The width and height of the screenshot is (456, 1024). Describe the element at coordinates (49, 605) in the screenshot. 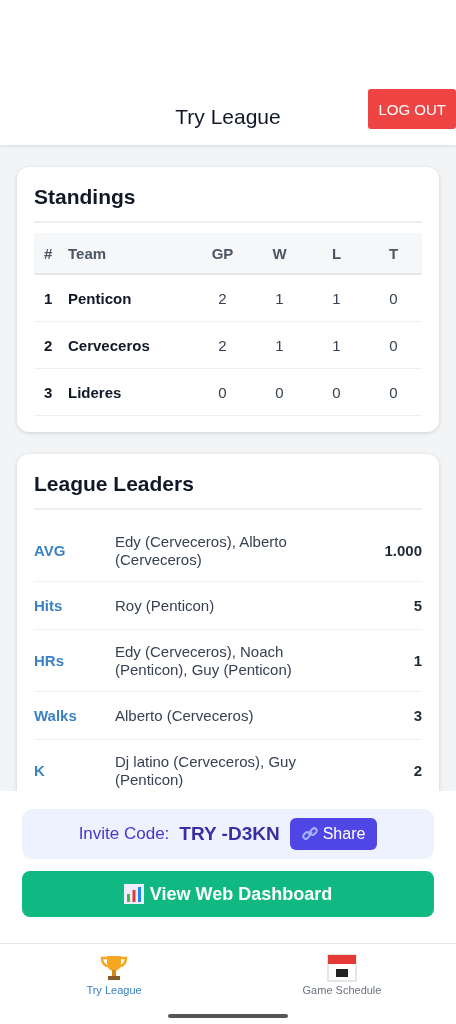

I see `stat-label: Hits` at that location.